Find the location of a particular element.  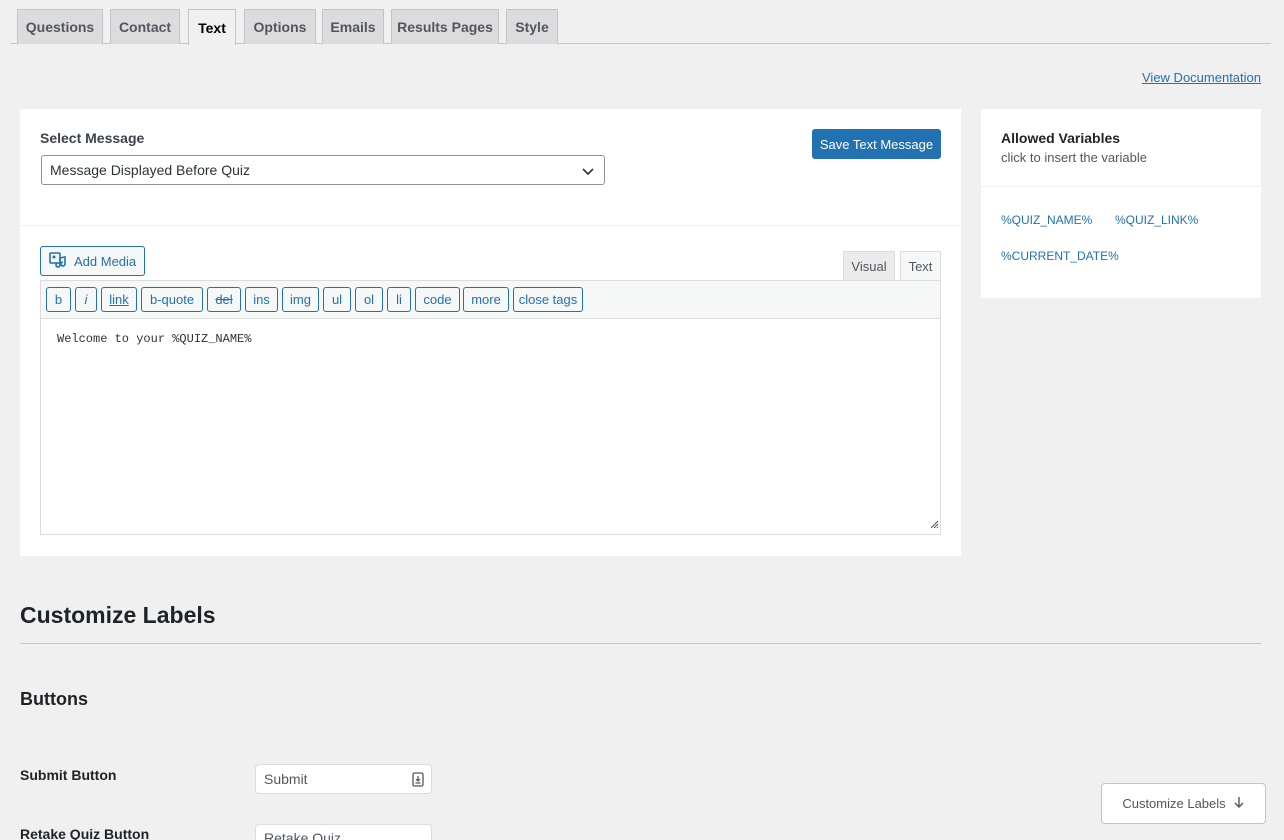

allowed-variables-subtitle: click to insert the variable is located at coordinates (1074, 157).